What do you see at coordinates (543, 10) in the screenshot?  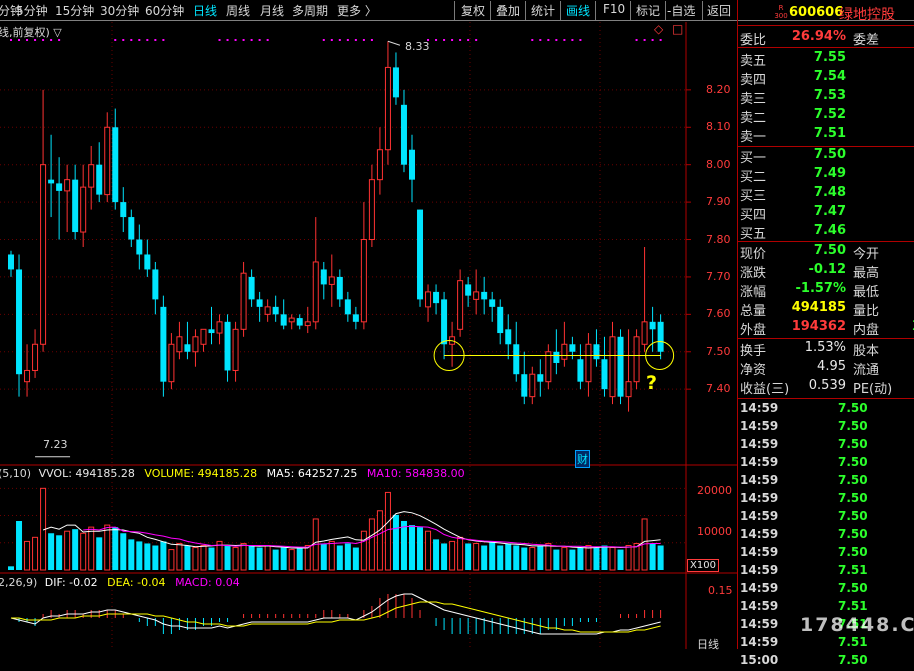 I see `statistics-button: 统计` at bounding box center [543, 10].